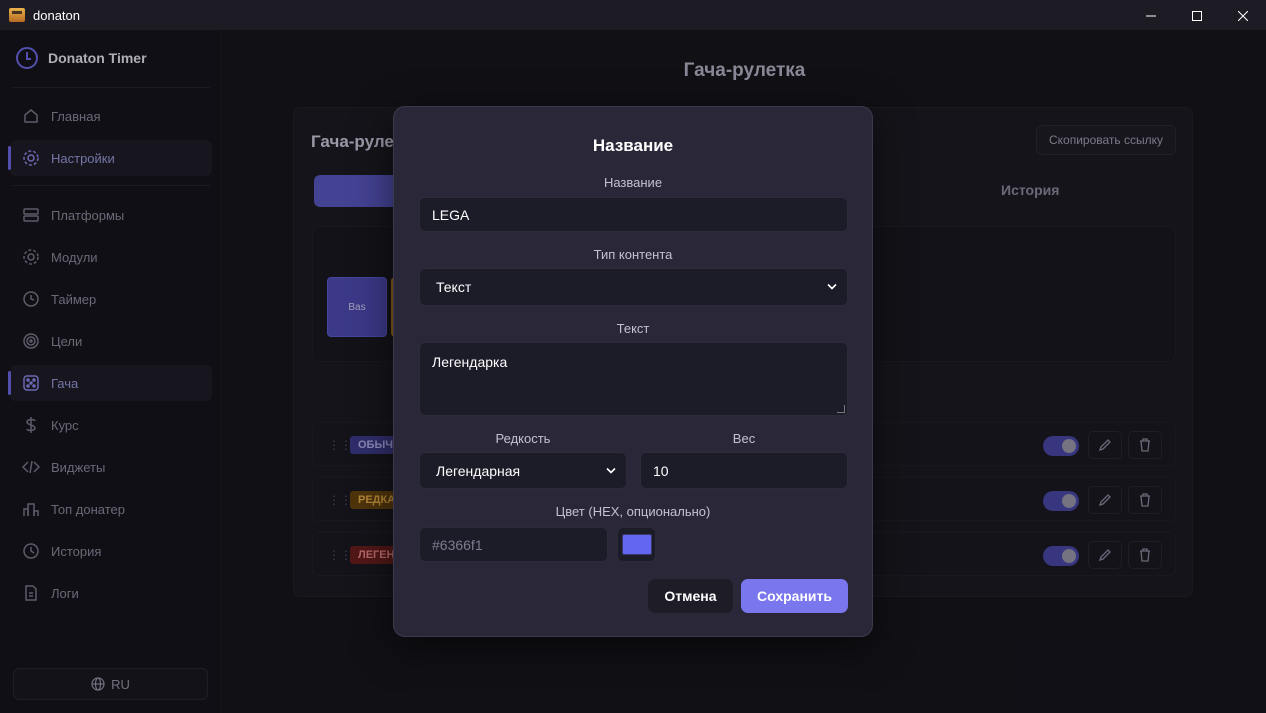 Image resolution: width=1266 pixels, height=713 pixels. I want to click on window-controls, so click(1197, 15).